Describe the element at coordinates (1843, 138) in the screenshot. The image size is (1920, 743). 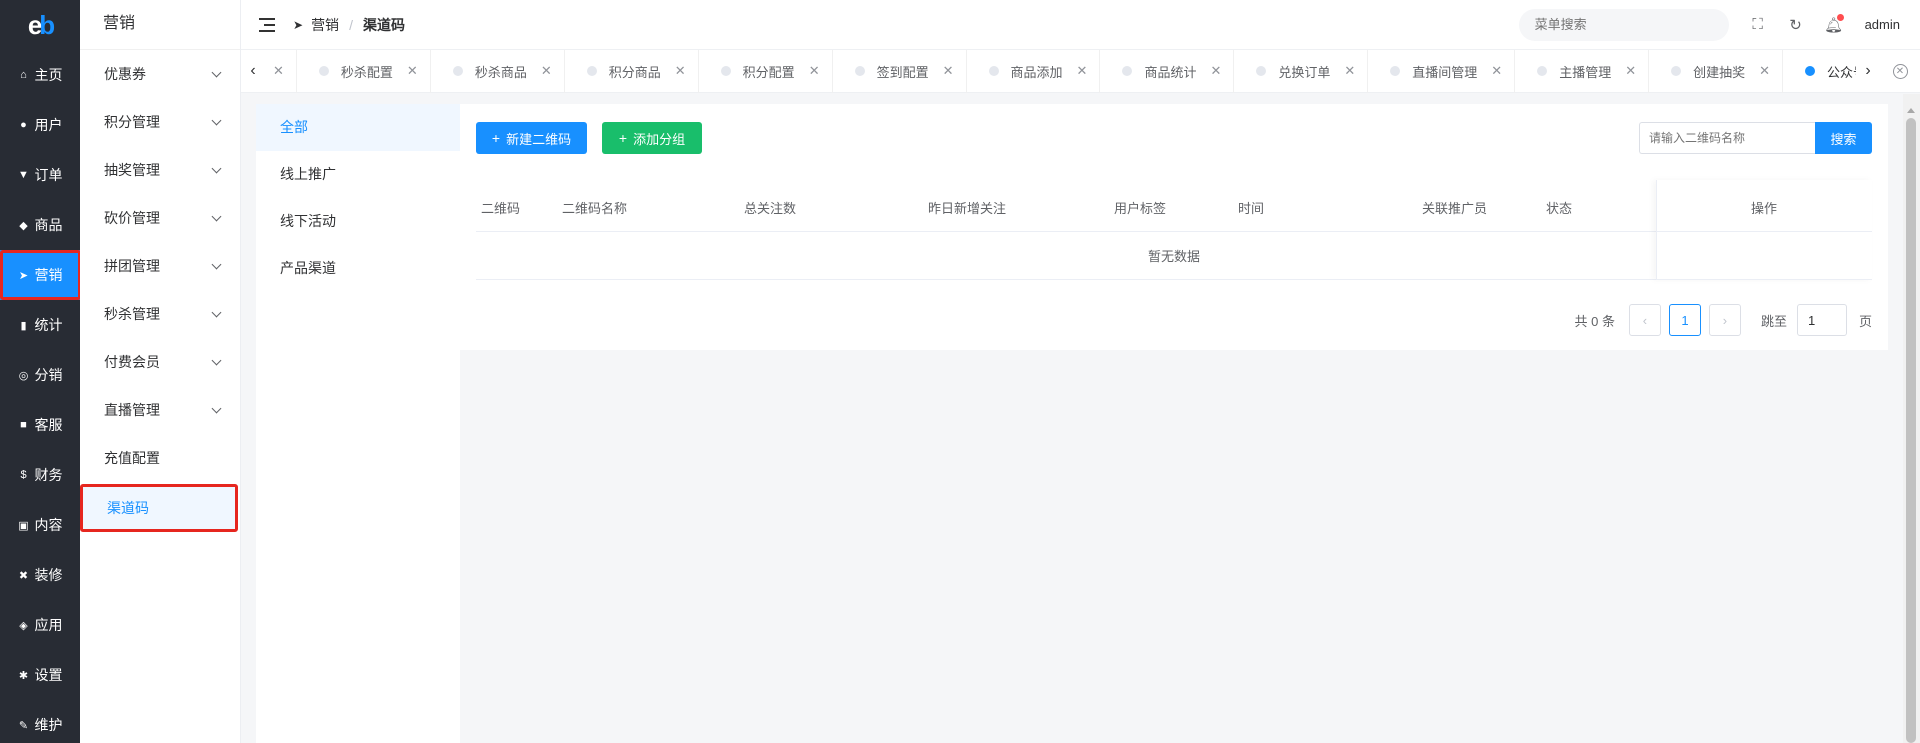
I see `search-button: 搜索` at that location.